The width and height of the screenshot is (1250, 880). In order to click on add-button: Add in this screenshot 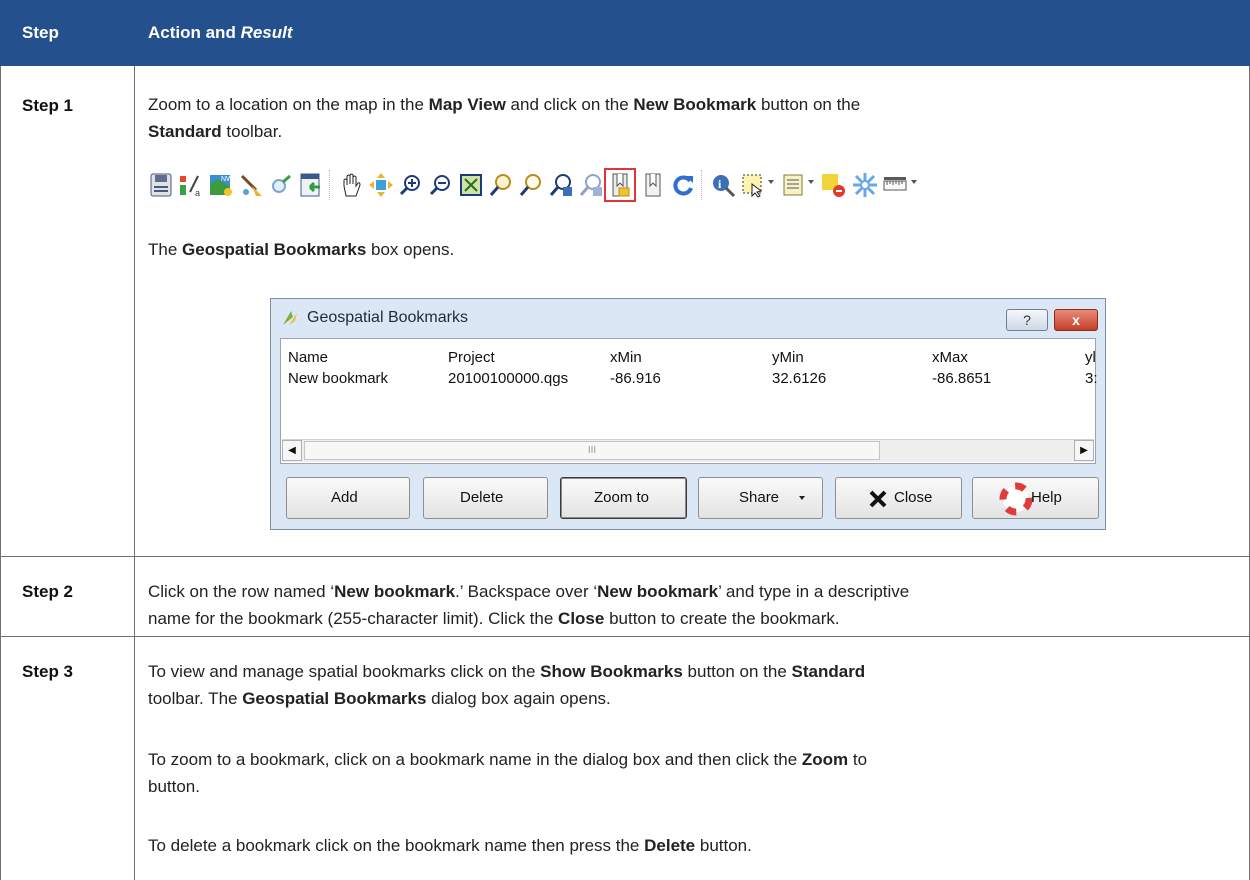, I will do `click(348, 498)`.